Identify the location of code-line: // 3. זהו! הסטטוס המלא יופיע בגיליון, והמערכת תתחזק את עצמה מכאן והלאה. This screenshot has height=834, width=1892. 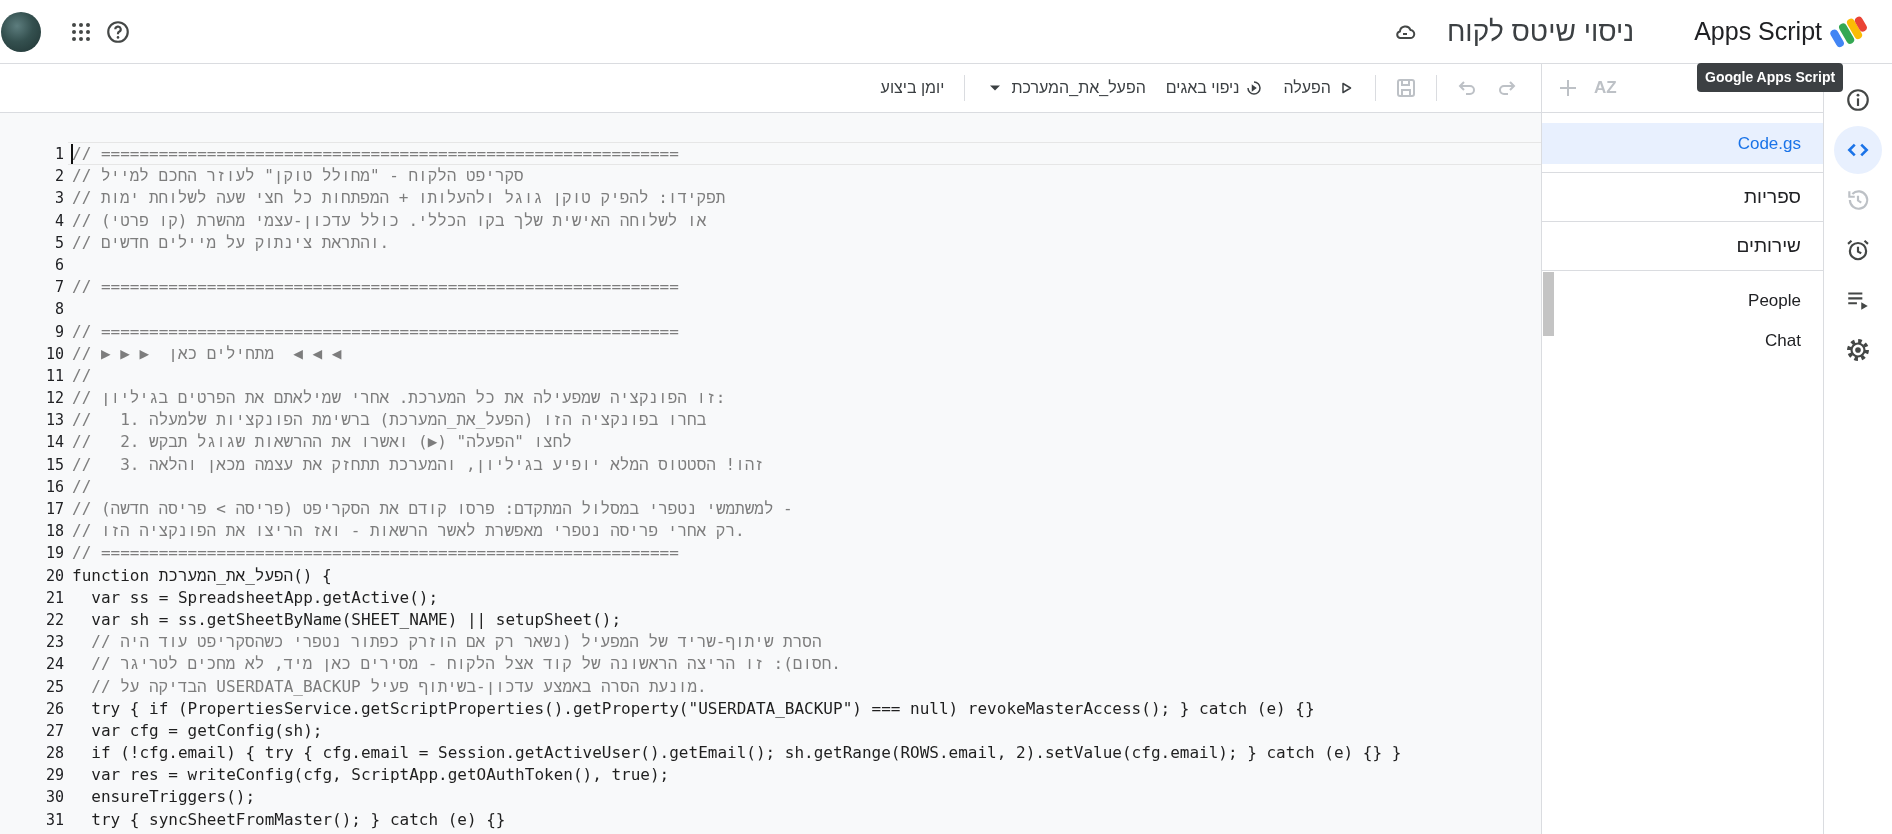
(418, 464).